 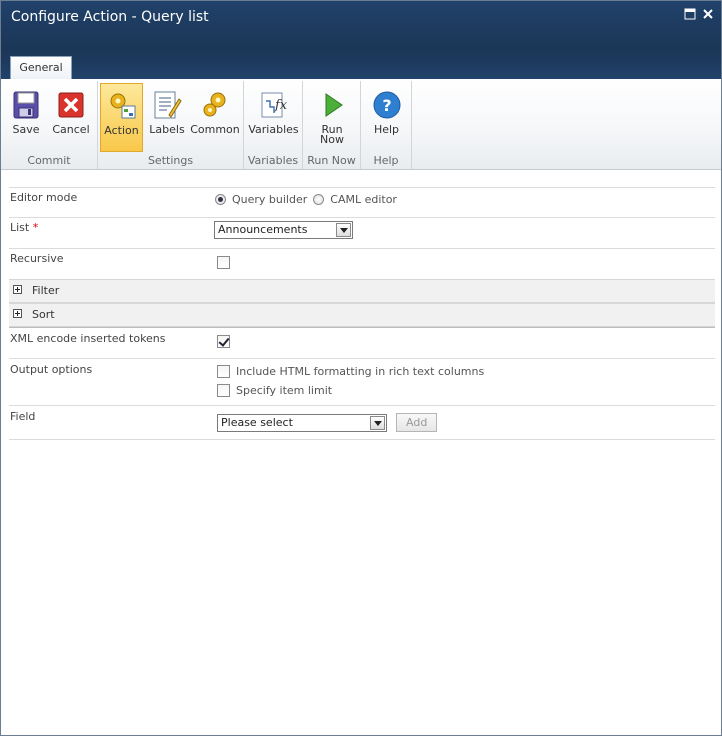 I want to click on save-button: Save, so click(x=26, y=117).